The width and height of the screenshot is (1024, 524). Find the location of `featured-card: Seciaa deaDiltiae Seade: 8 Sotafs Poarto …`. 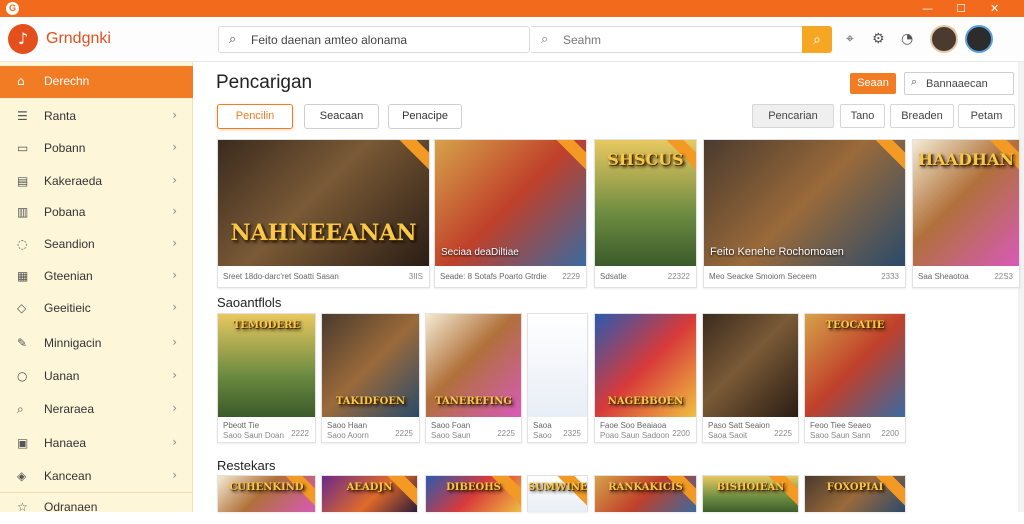

featured-card: Seciaa deaDiltiae Seade: 8 Sotafs Poarto … is located at coordinates (510, 213).